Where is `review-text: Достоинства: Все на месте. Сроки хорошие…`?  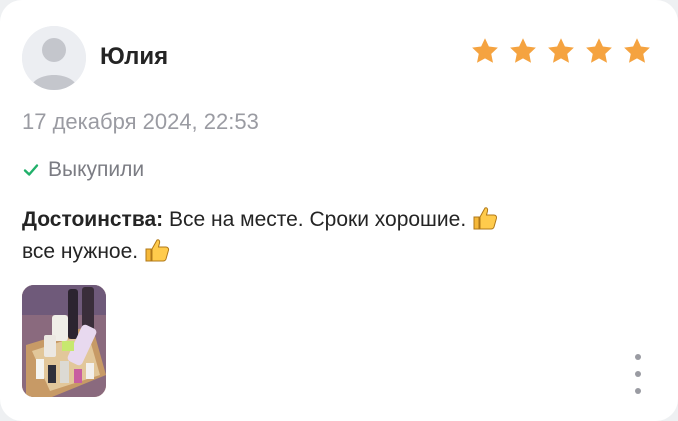 review-text: Достоинства: Все на месте. Сроки хорошие… is located at coordinates (332, 236).